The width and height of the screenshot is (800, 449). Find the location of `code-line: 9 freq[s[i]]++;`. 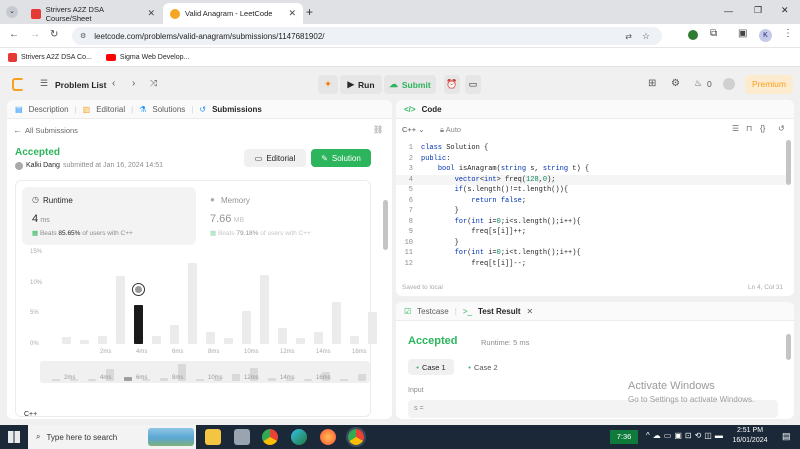

code-line: 9 freq[s[i]]++; is located at coordinates (591, 232).